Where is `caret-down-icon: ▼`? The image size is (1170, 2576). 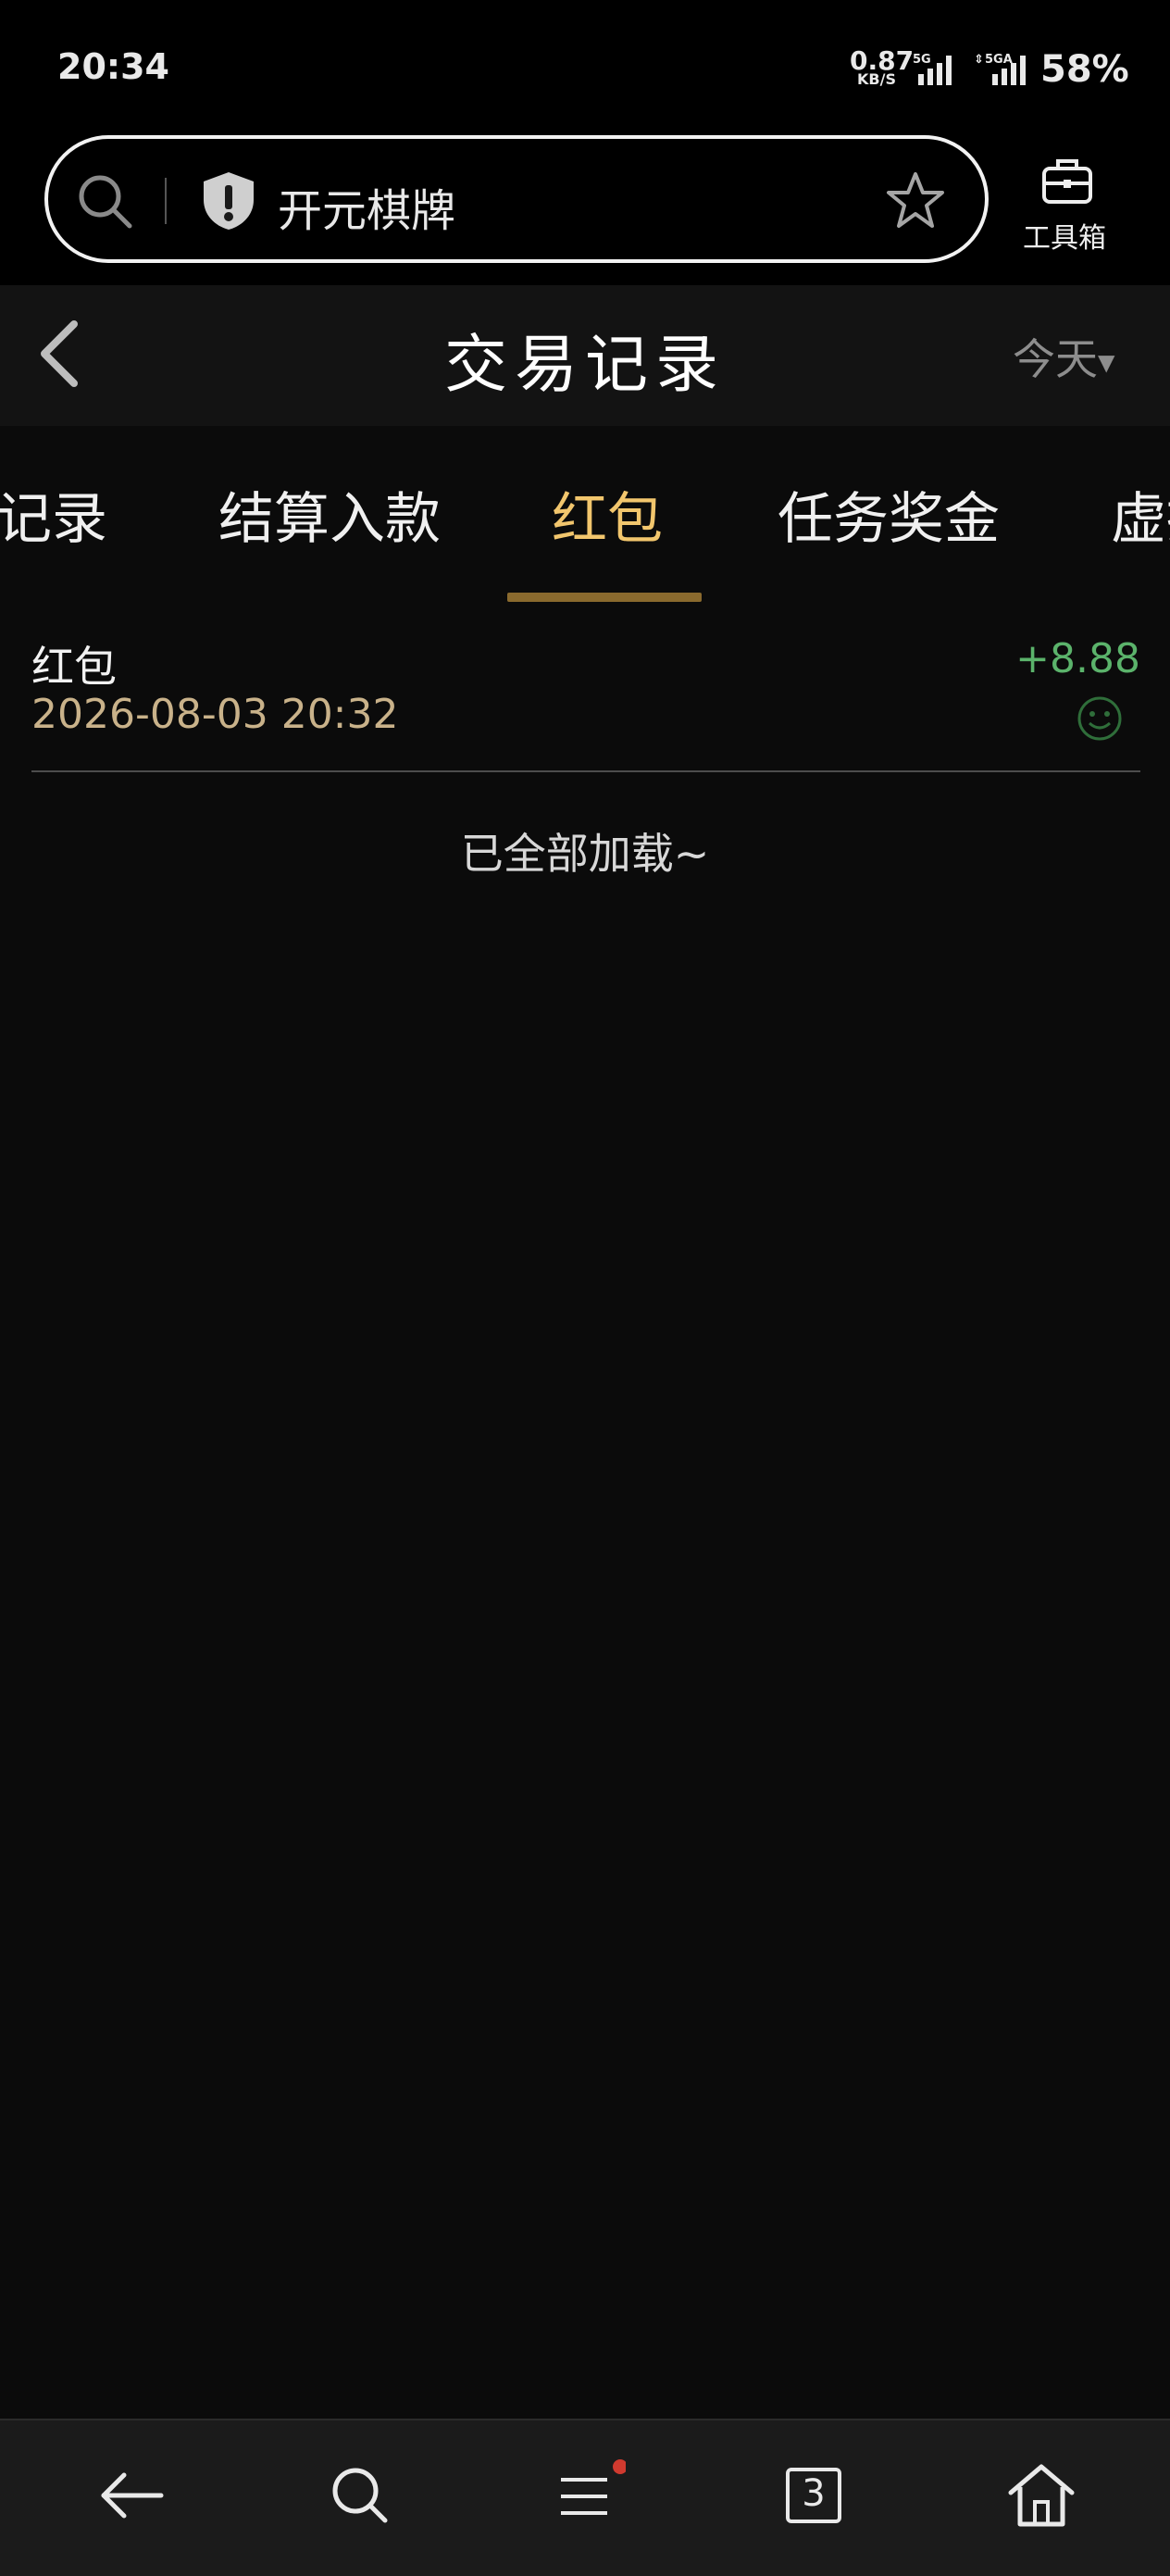 caret-down-icon: ▼ is located at coordinates (1106, 362).